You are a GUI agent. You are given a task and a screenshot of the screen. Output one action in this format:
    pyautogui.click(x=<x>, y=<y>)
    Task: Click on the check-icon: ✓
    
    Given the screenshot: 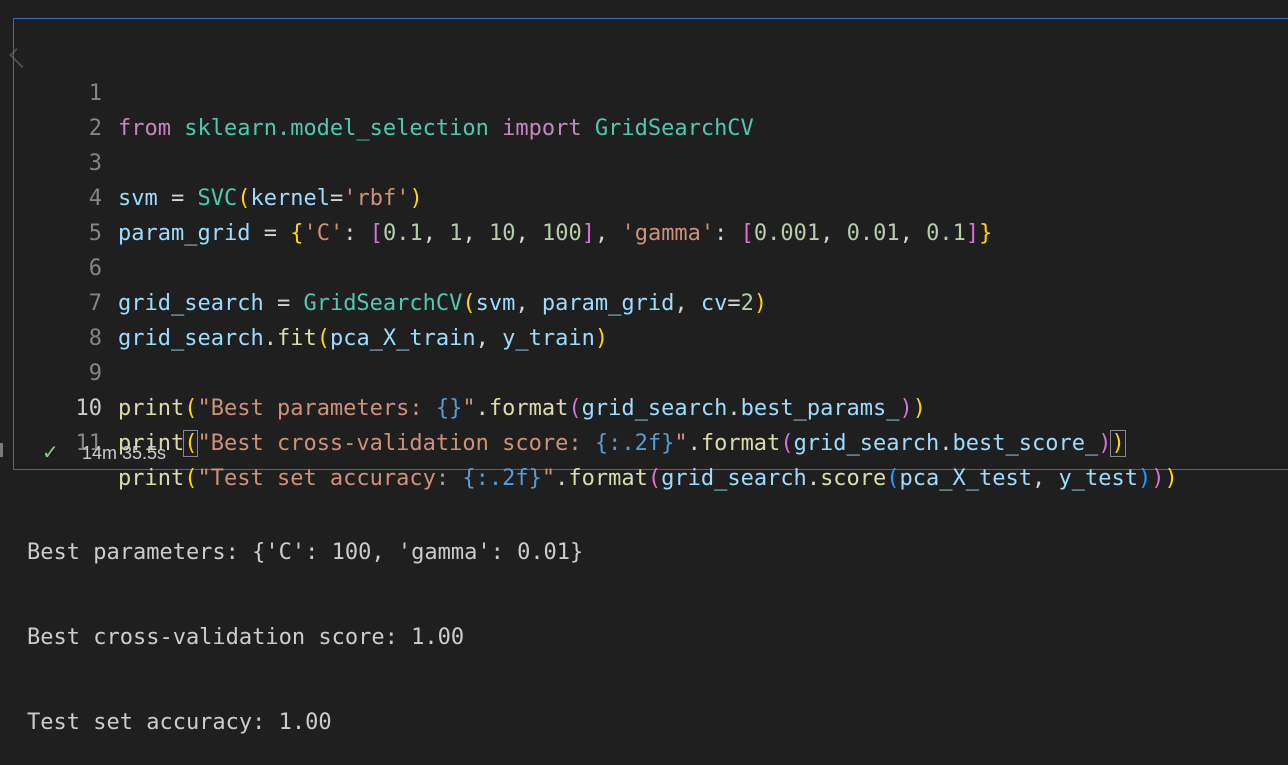 What is the action you would take?
    pyautogui.click(x=50, y=453)
    